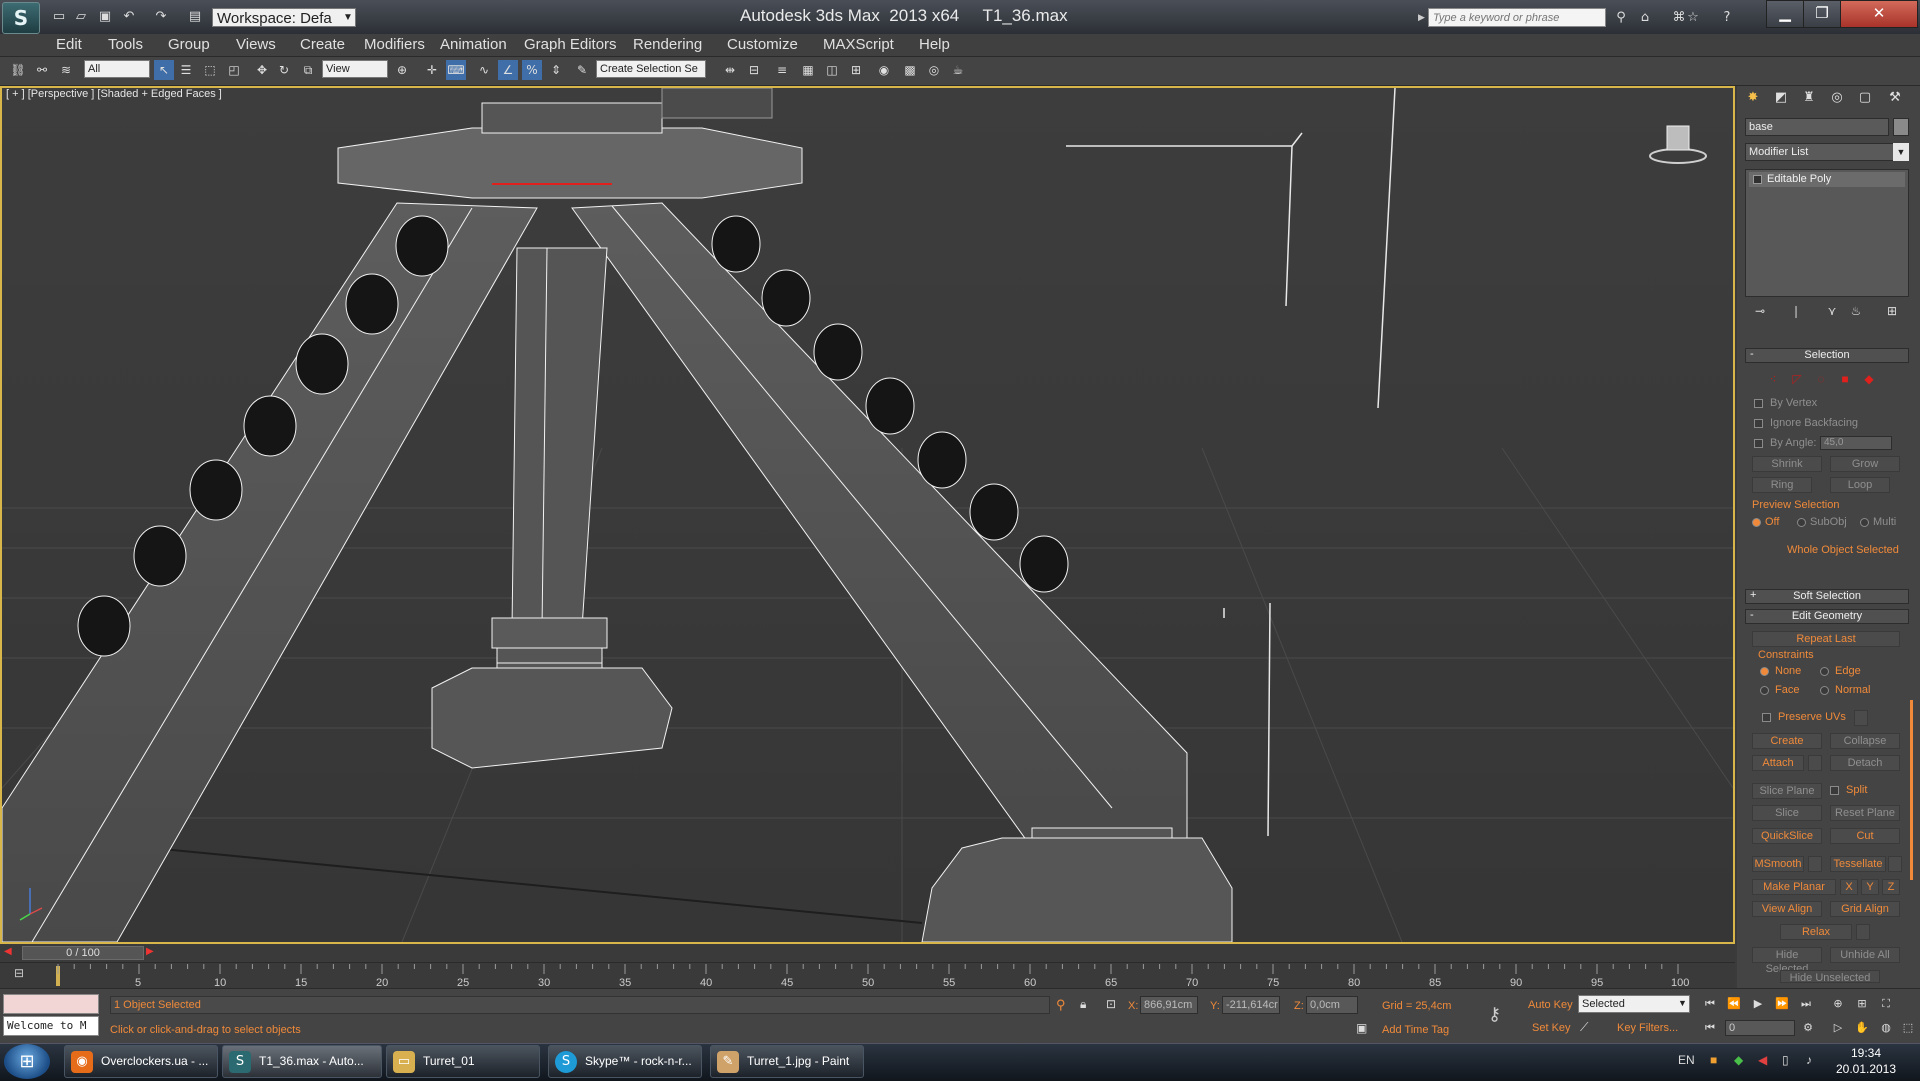 This screenshot has height=1081, width=1920. Describe the element at coordinates (1865, 813) in the screenshot. I see `reset-plane-button: Reset Plane` at that location.